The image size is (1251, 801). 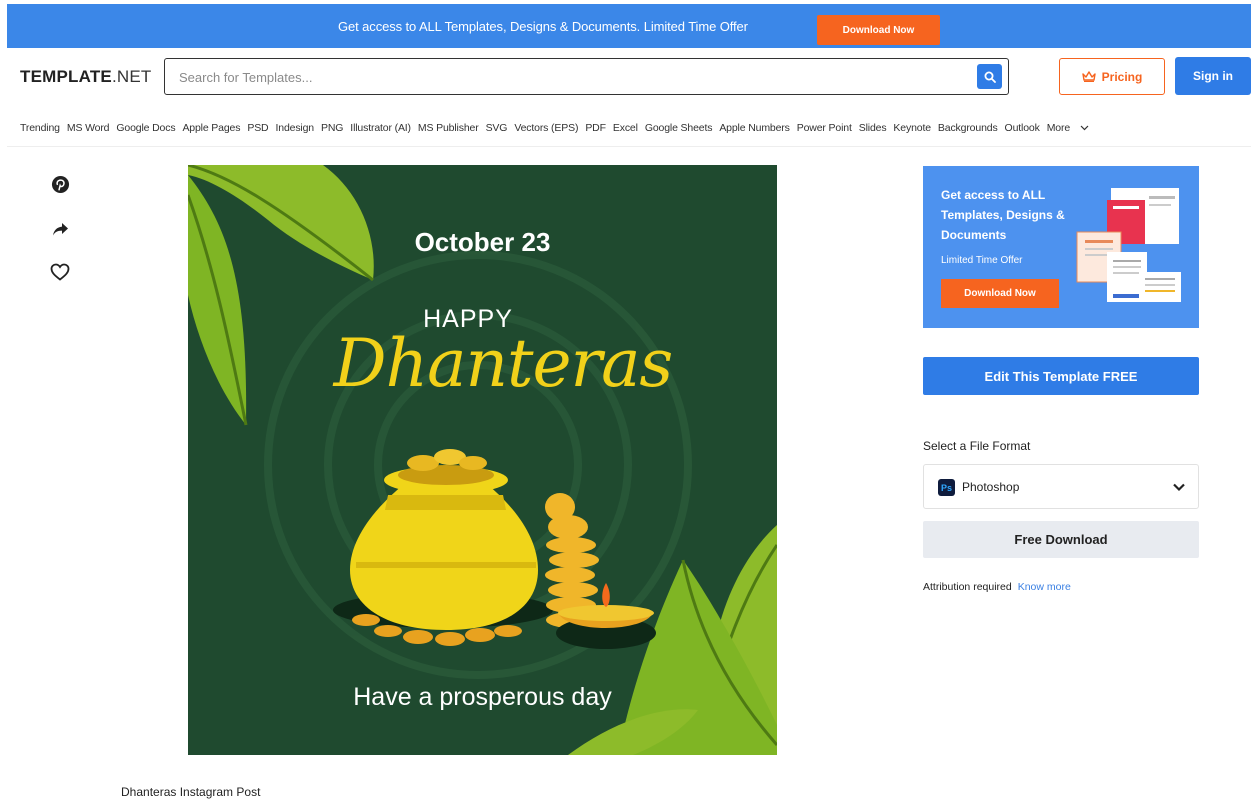 I want to click on file-format-select: Ps Photoshop, so click(x=1061, y=486).